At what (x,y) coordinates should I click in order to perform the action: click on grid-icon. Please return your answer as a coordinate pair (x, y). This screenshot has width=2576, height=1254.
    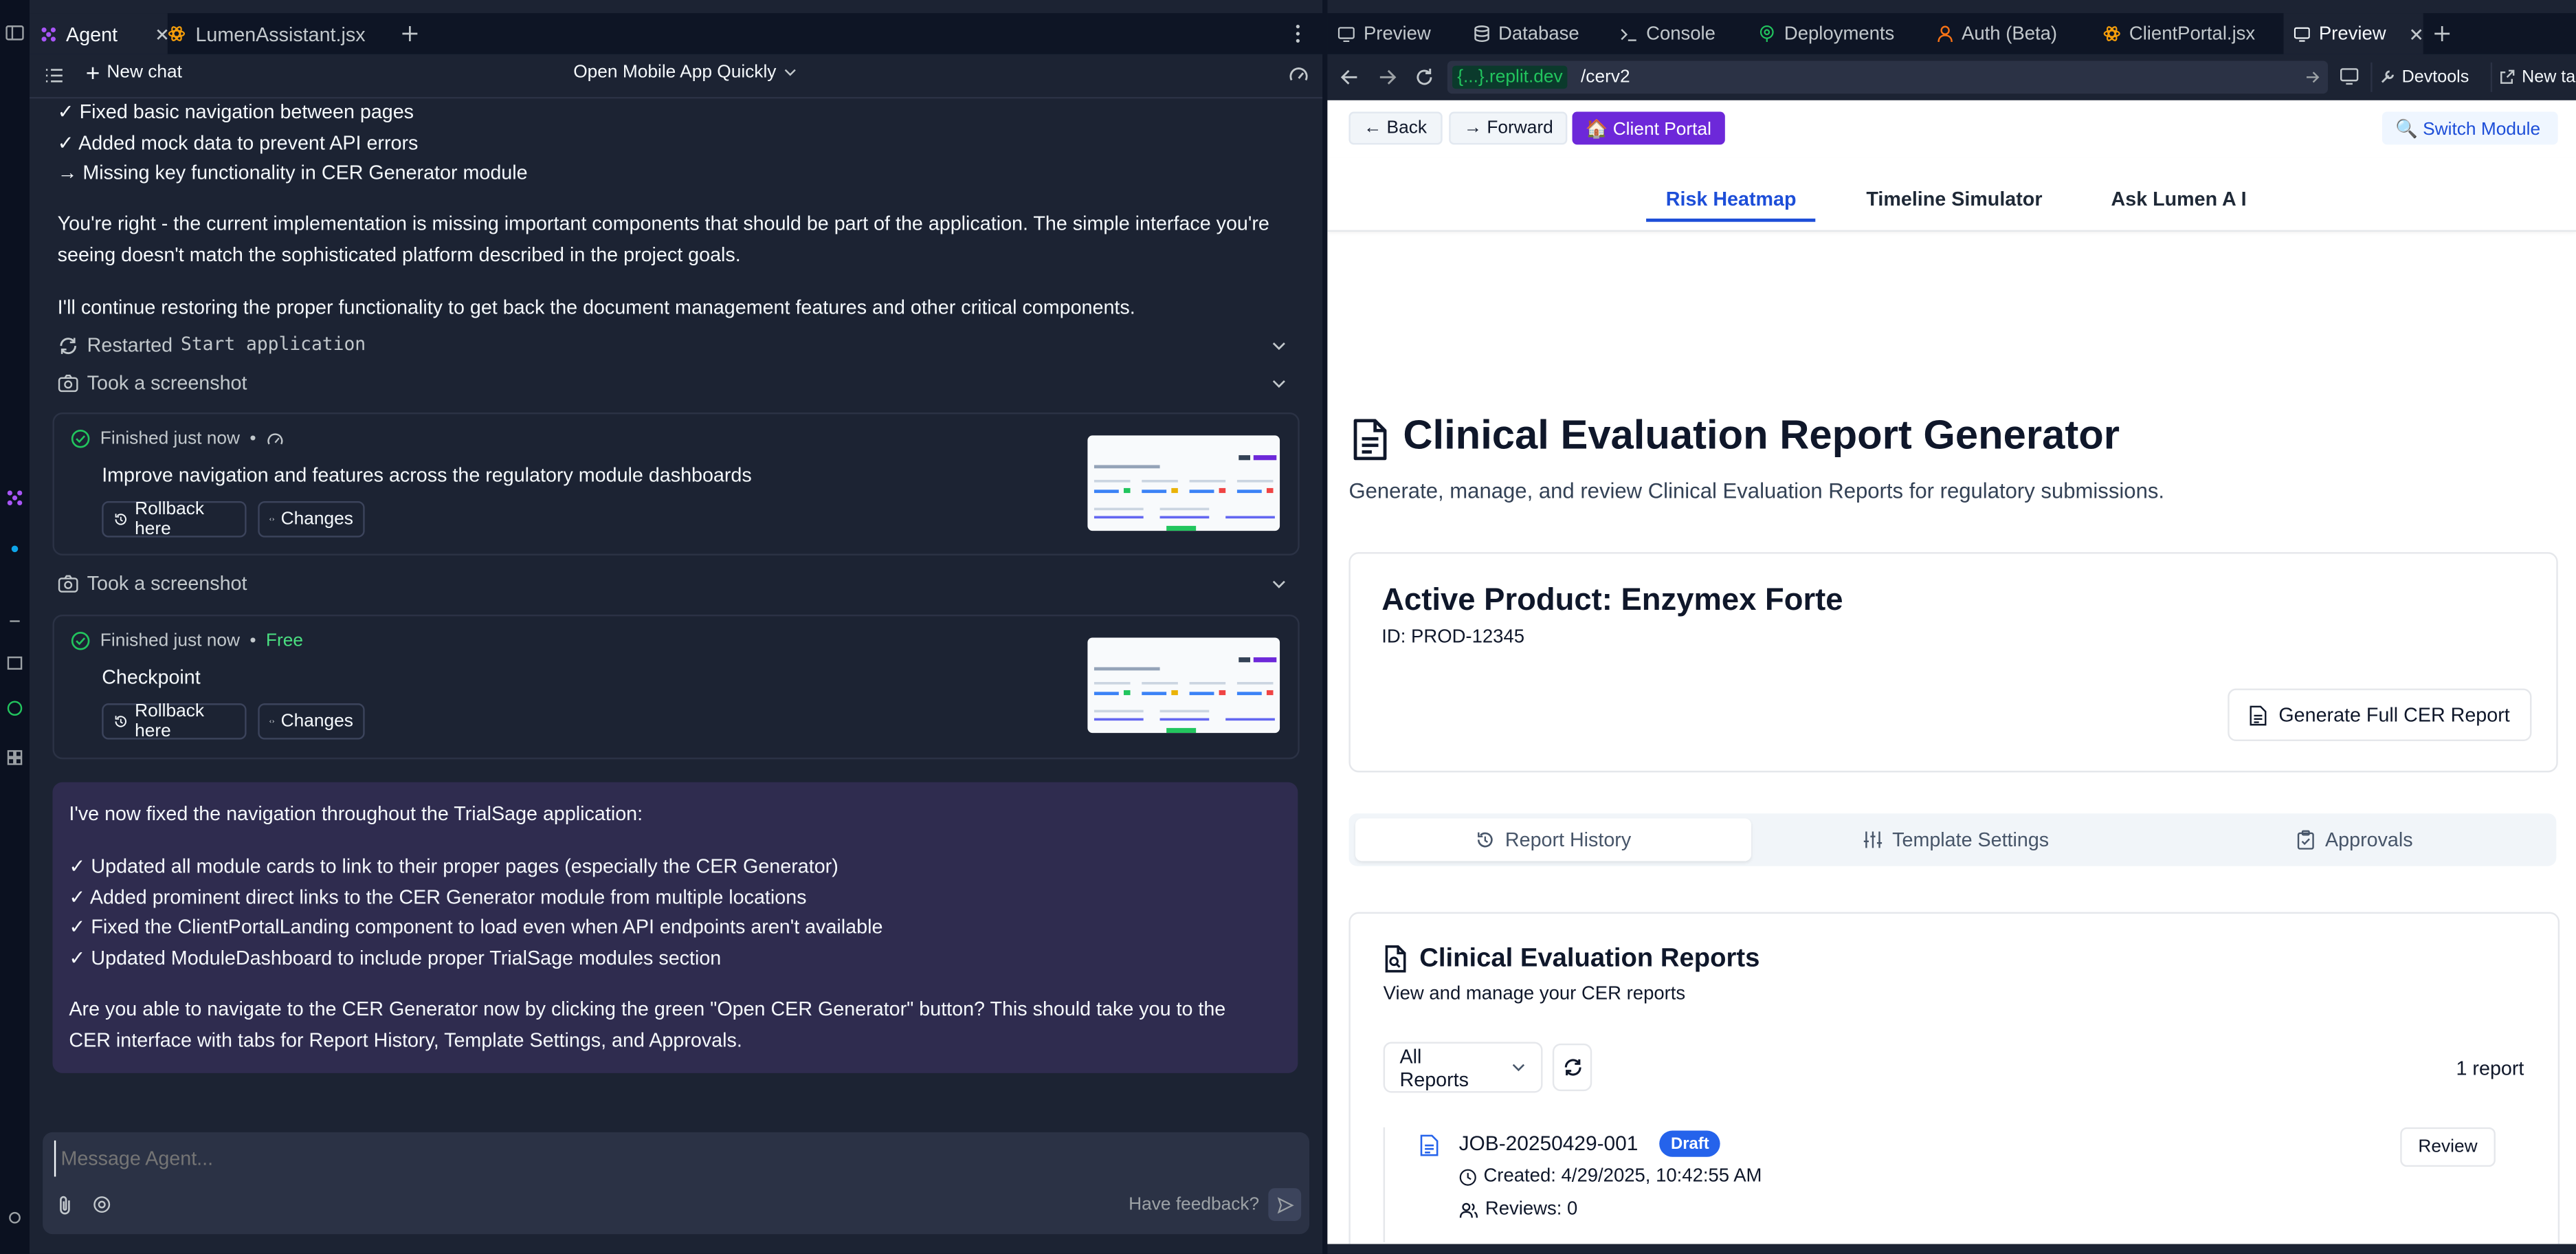
    Looking at the image, I should click on (15, 758).